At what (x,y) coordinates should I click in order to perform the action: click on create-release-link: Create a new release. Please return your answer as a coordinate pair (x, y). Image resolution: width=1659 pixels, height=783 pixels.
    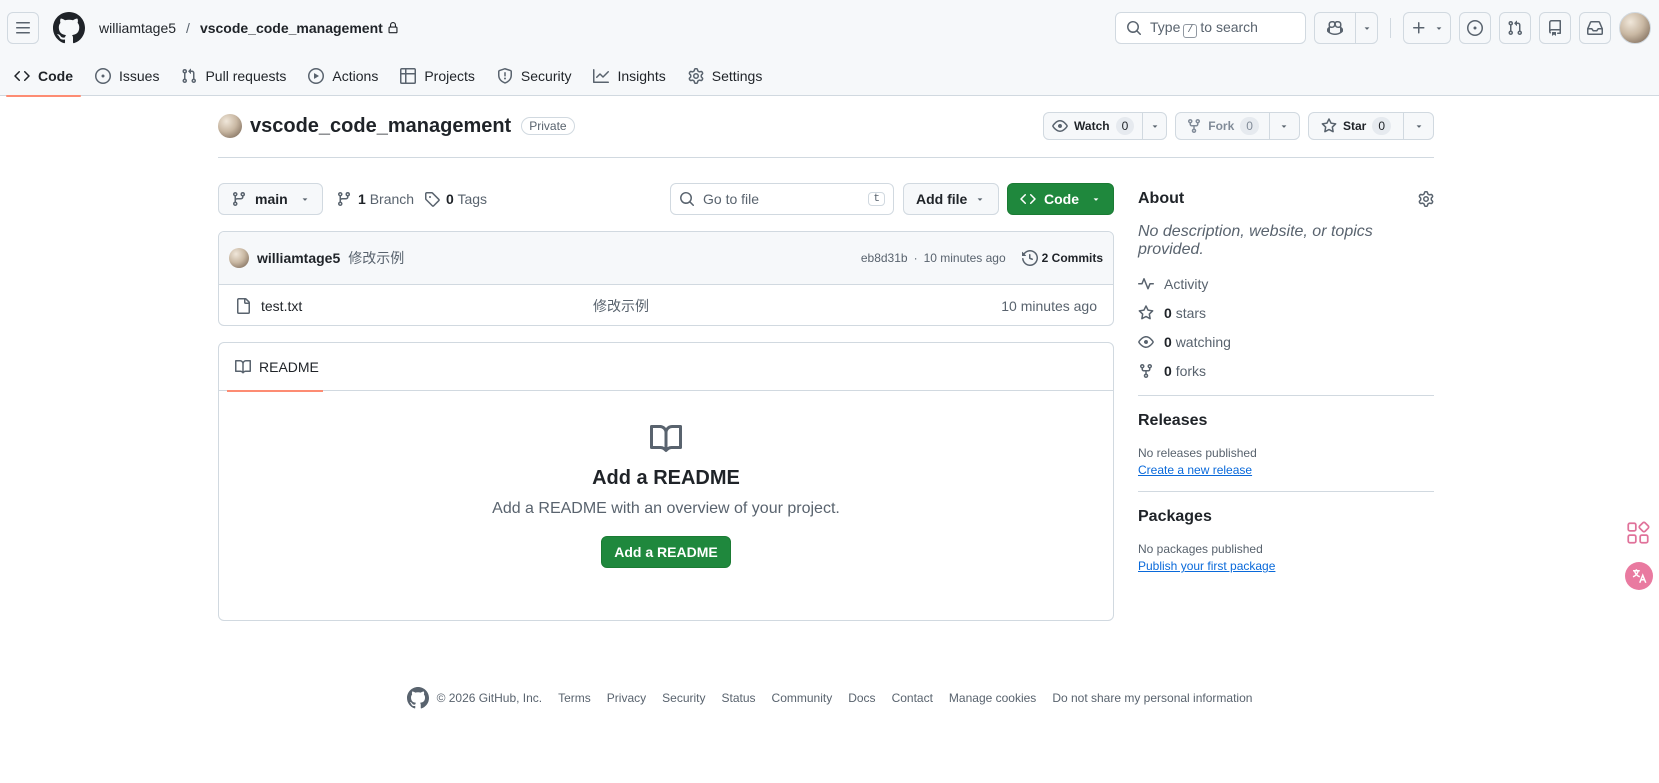
    Looking at the image, I should click on (1195, 470).